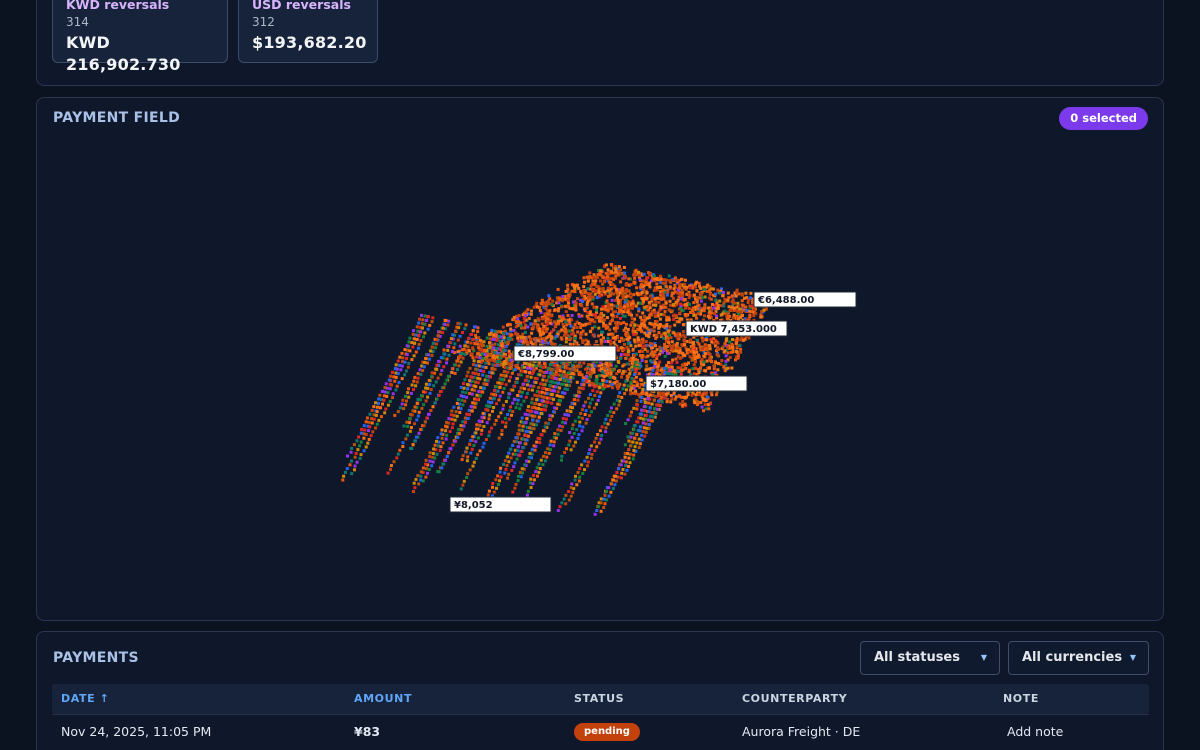  What do you see at coordinates (1035, 732) in the screenshot?
I see `add-note-button: Add note` at bounding box center [1035, 732].